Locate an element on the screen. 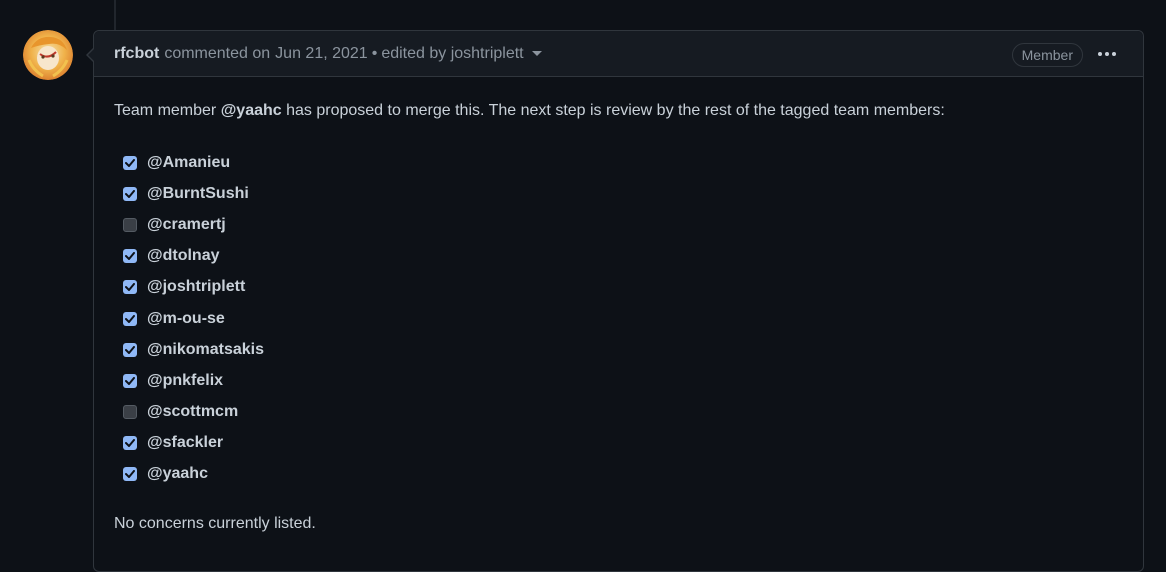 The image size is (1166, 572). comment-date-link: Jun 21, 2021 is located at coordinates (321, 54).